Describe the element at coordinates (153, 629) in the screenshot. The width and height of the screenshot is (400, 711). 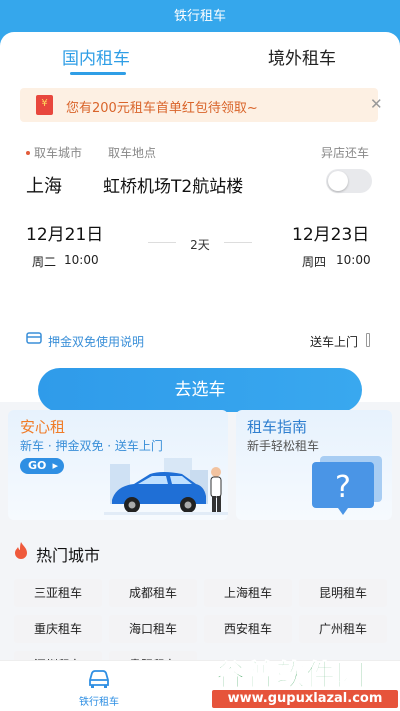
I see `city-chip: 海口租车` at that location.